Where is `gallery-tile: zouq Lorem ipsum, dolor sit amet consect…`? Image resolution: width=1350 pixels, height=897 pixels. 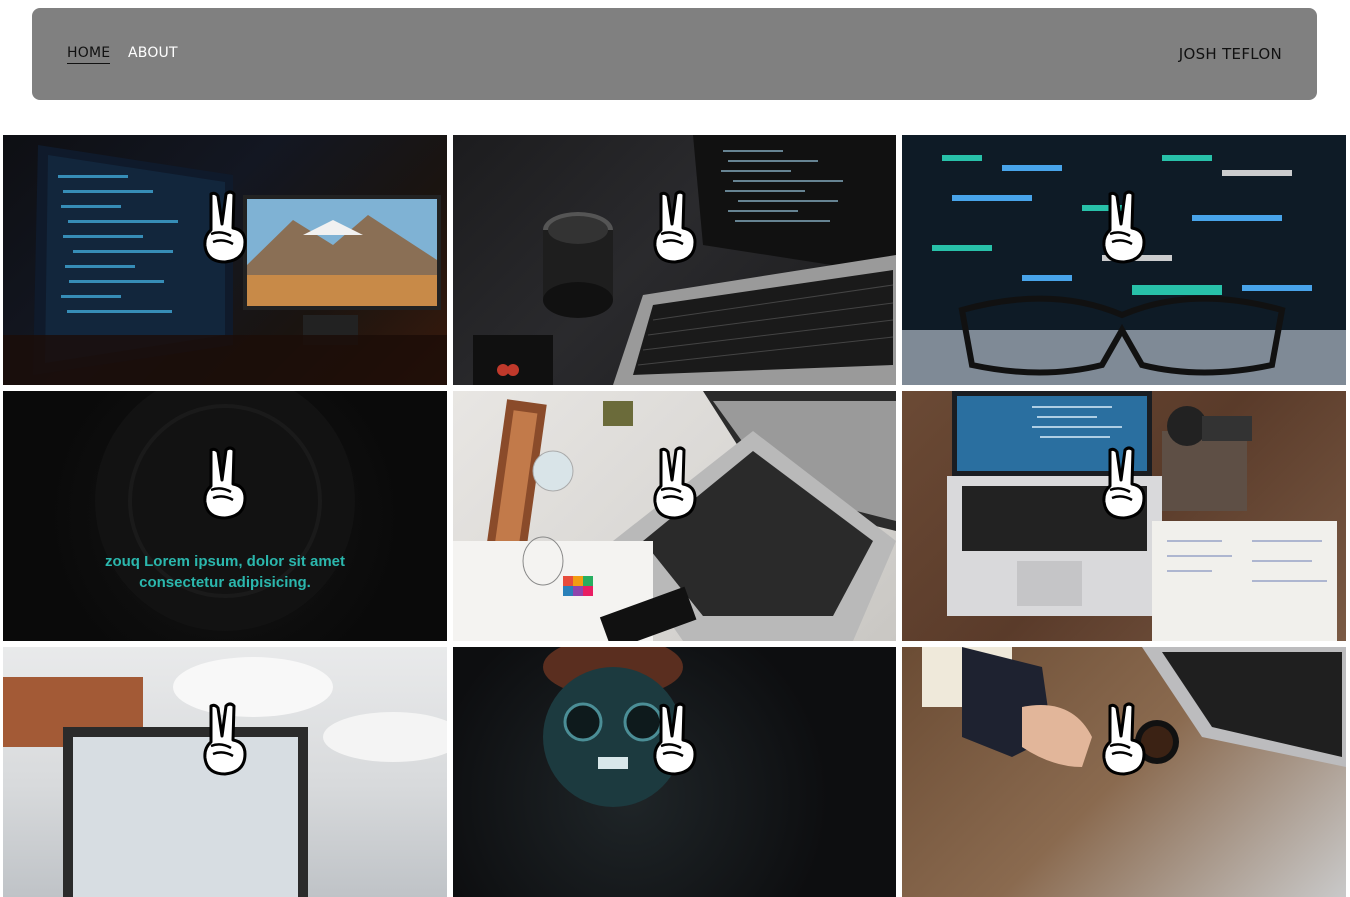 gallery-tile: zouq Lorem ipsum, dolor sit amet consect… is located at coordinates (225, 516).